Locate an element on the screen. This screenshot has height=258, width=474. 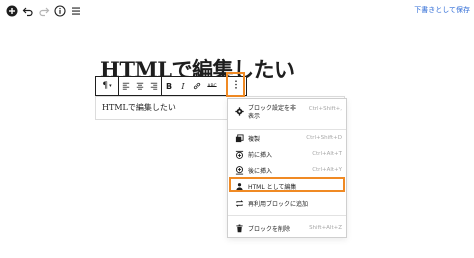
trash-icon is located at coordinates (239, 228).